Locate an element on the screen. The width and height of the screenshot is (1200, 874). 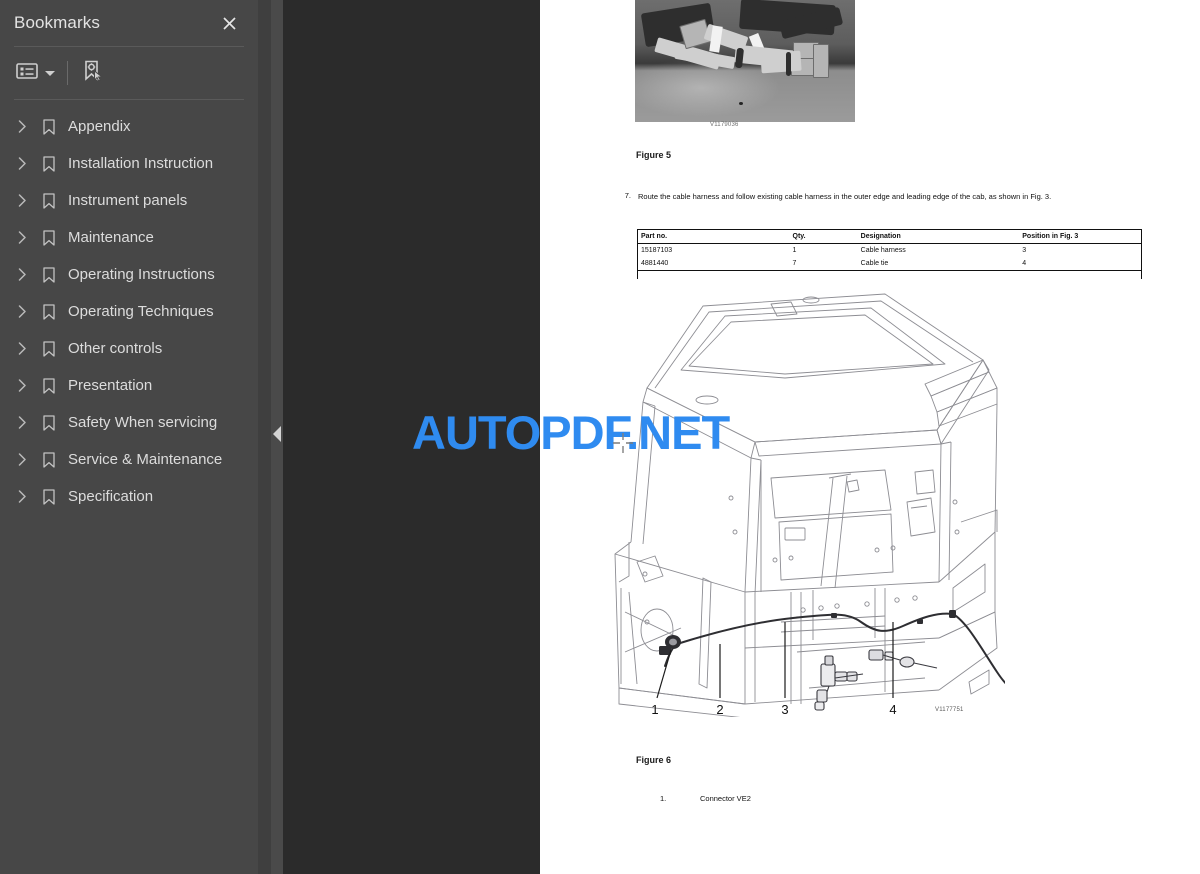
new-bookmark-button is located at coordinates (93, 73).